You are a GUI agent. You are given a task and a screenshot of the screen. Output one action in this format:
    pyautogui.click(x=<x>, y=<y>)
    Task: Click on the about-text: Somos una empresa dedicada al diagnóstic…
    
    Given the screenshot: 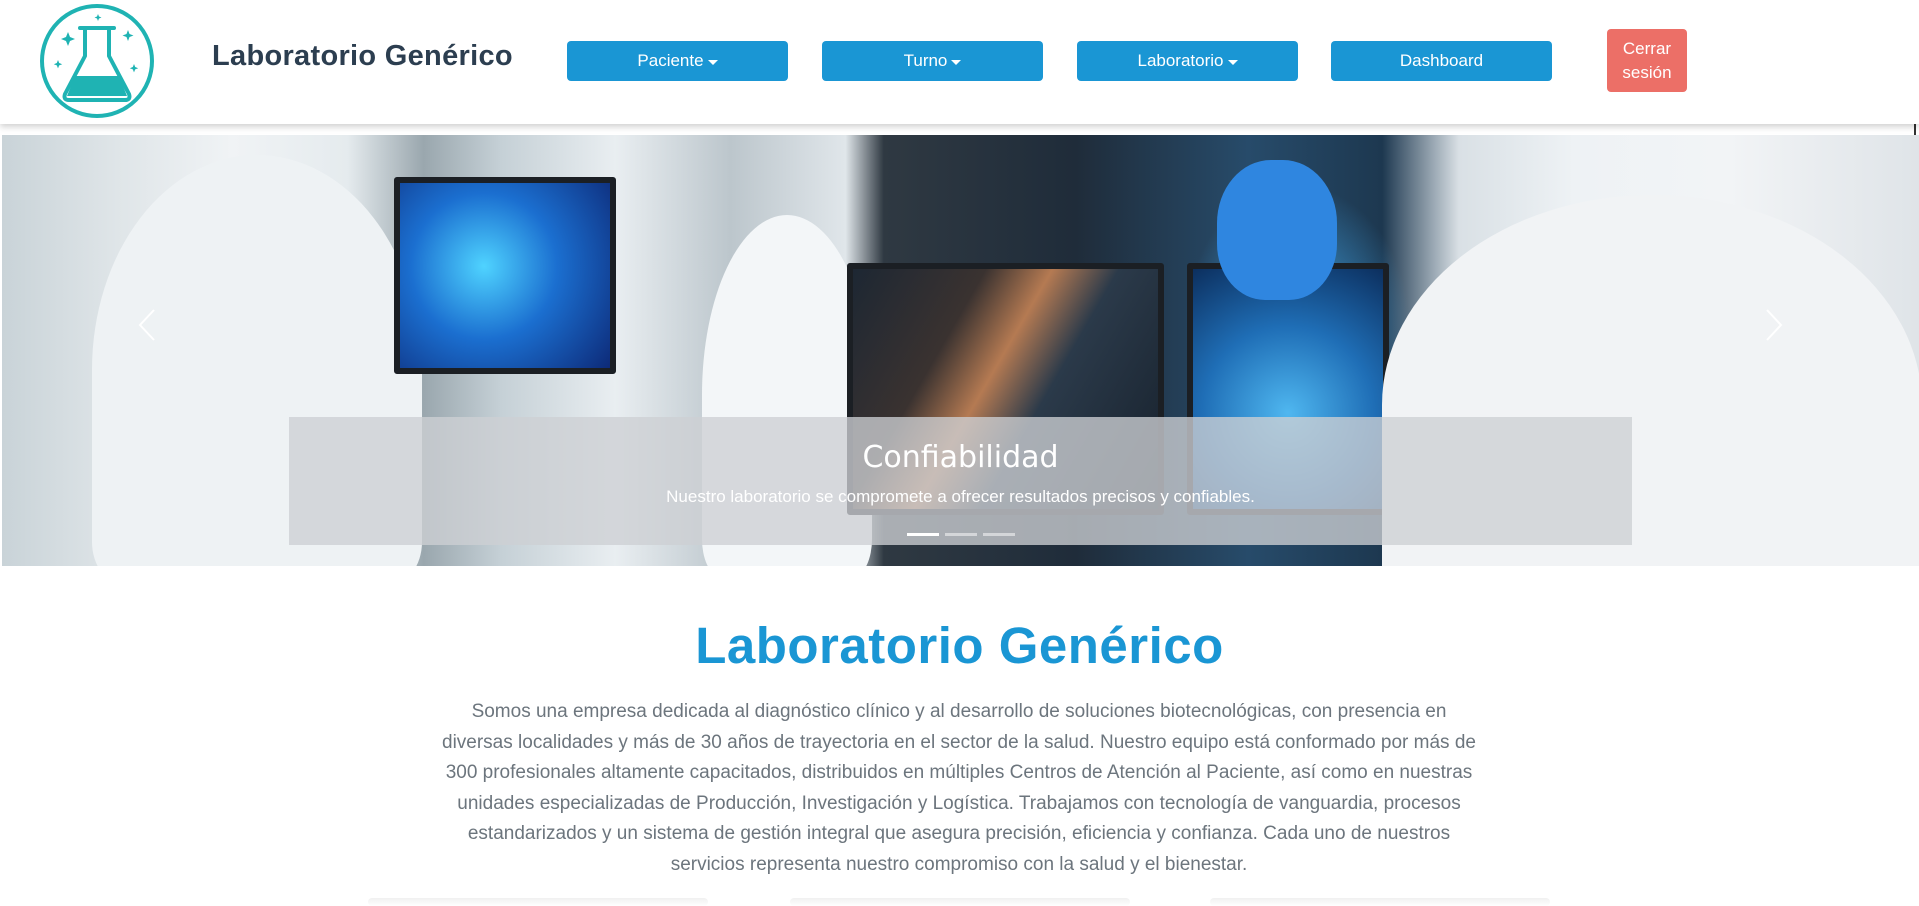 What is the action you would take?
    pyautogui.click(x=959, y=788)
    